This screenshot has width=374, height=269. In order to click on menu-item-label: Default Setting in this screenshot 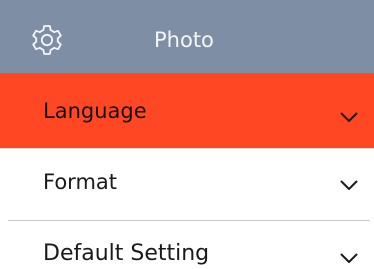, I will do `click(126, 253)`.